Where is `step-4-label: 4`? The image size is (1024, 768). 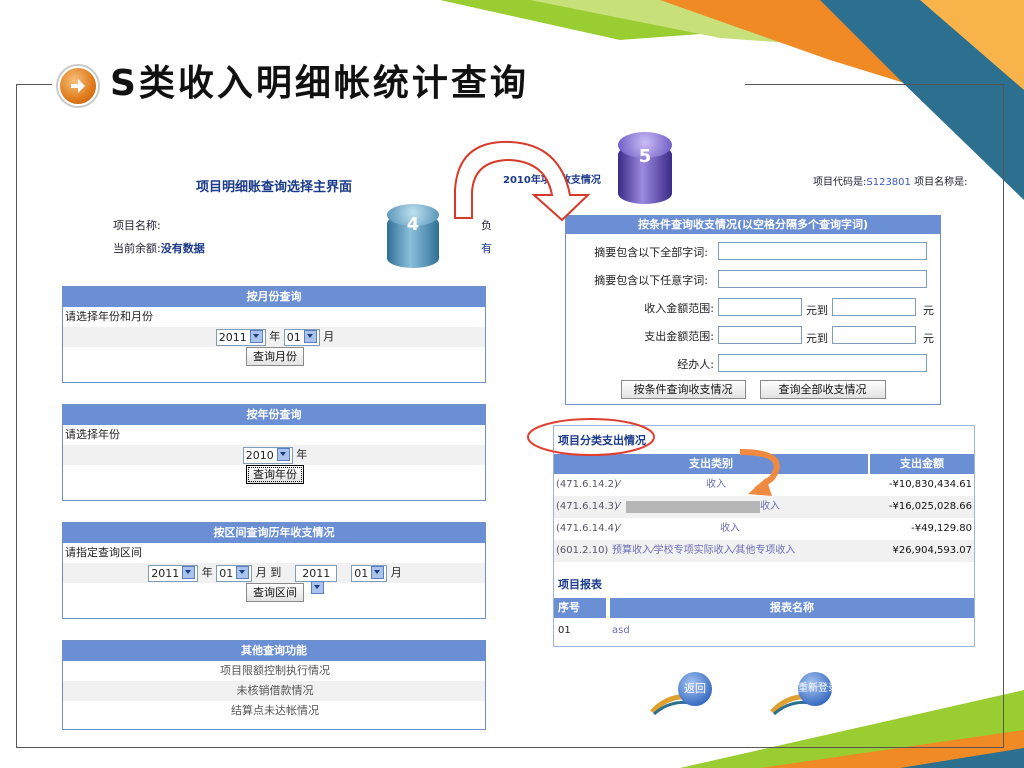 step-4-label: 4 is located at coordinates (413, 224).